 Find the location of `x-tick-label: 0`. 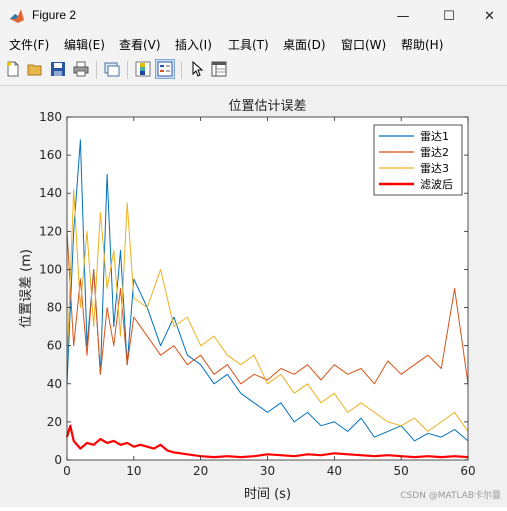

x-tick-label: 0 is located at coordinates (67, 471).